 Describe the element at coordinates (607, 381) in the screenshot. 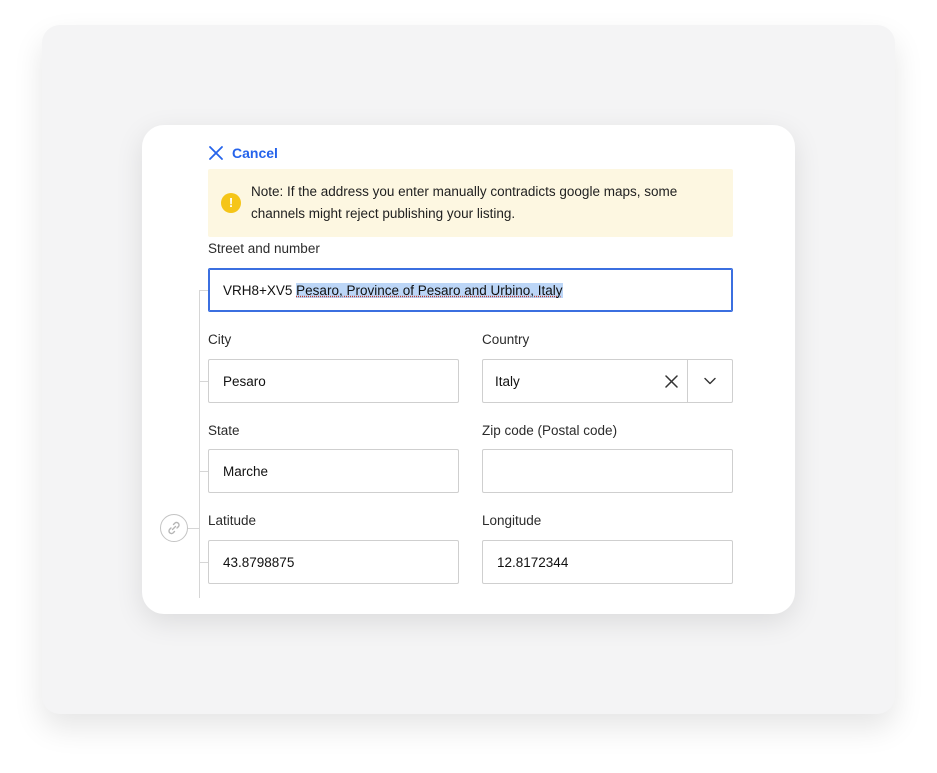

I see `country-select: Italy` at that location.